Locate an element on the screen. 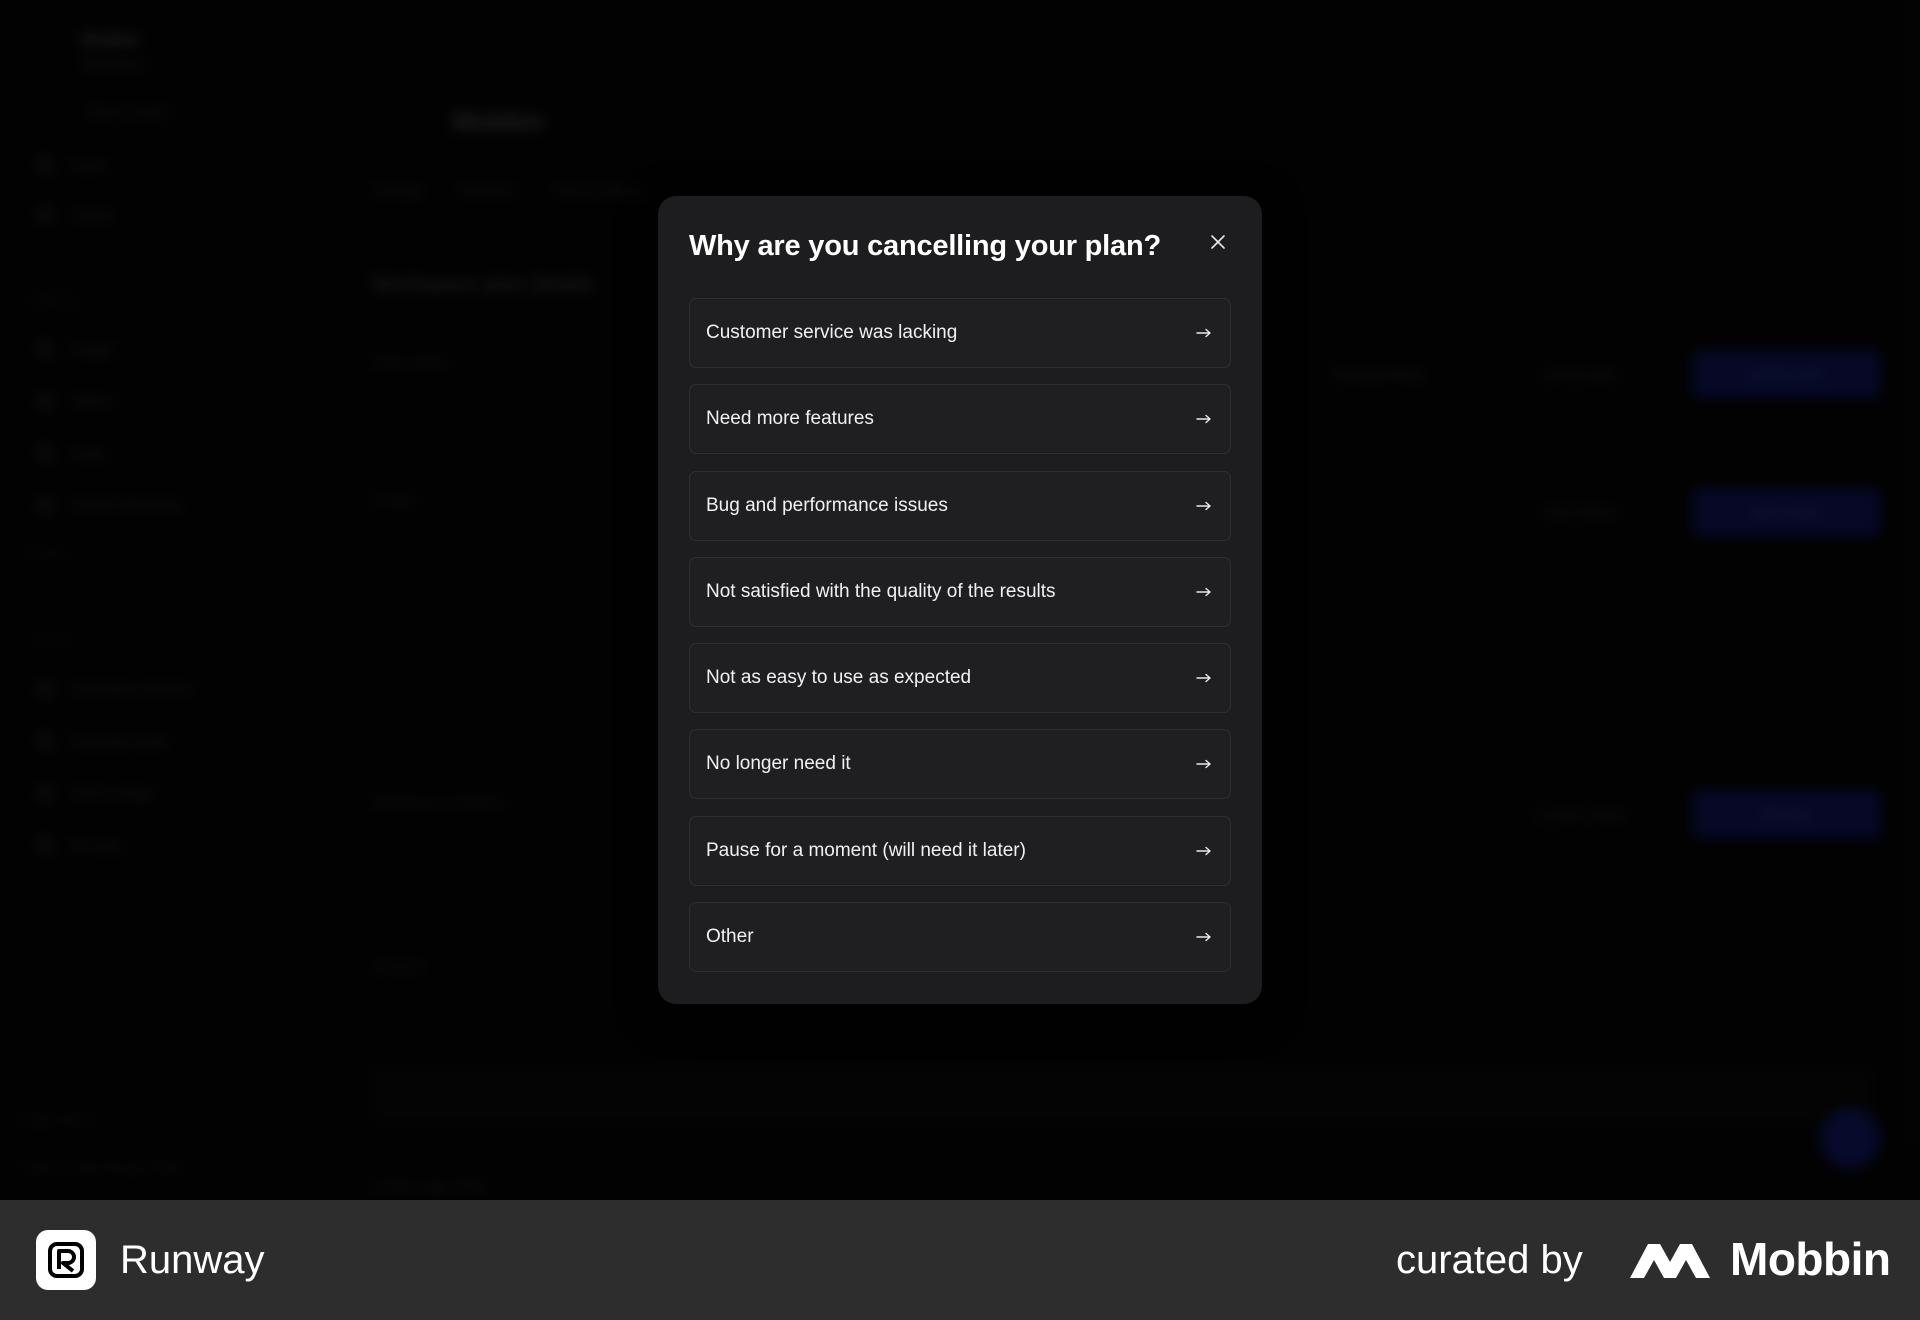 Image resolution: width=1920 pixels, height=1320 pixels. reason-option-label: No longer need it is located at coordinates (778, 764).